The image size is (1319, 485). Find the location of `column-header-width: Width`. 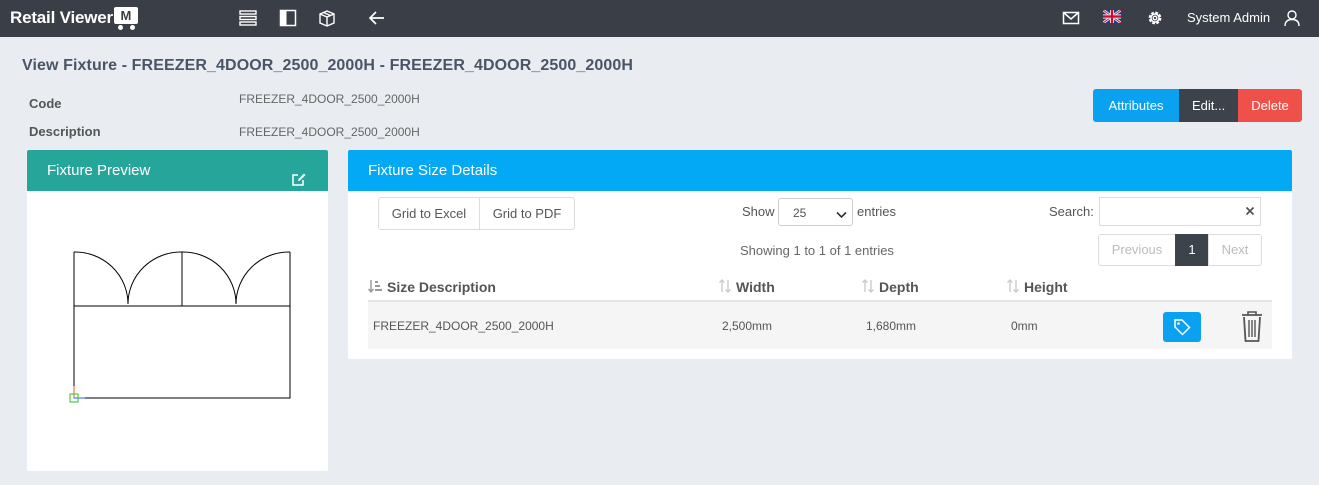

column-header-width: Width is located at coordinates (746, 287).